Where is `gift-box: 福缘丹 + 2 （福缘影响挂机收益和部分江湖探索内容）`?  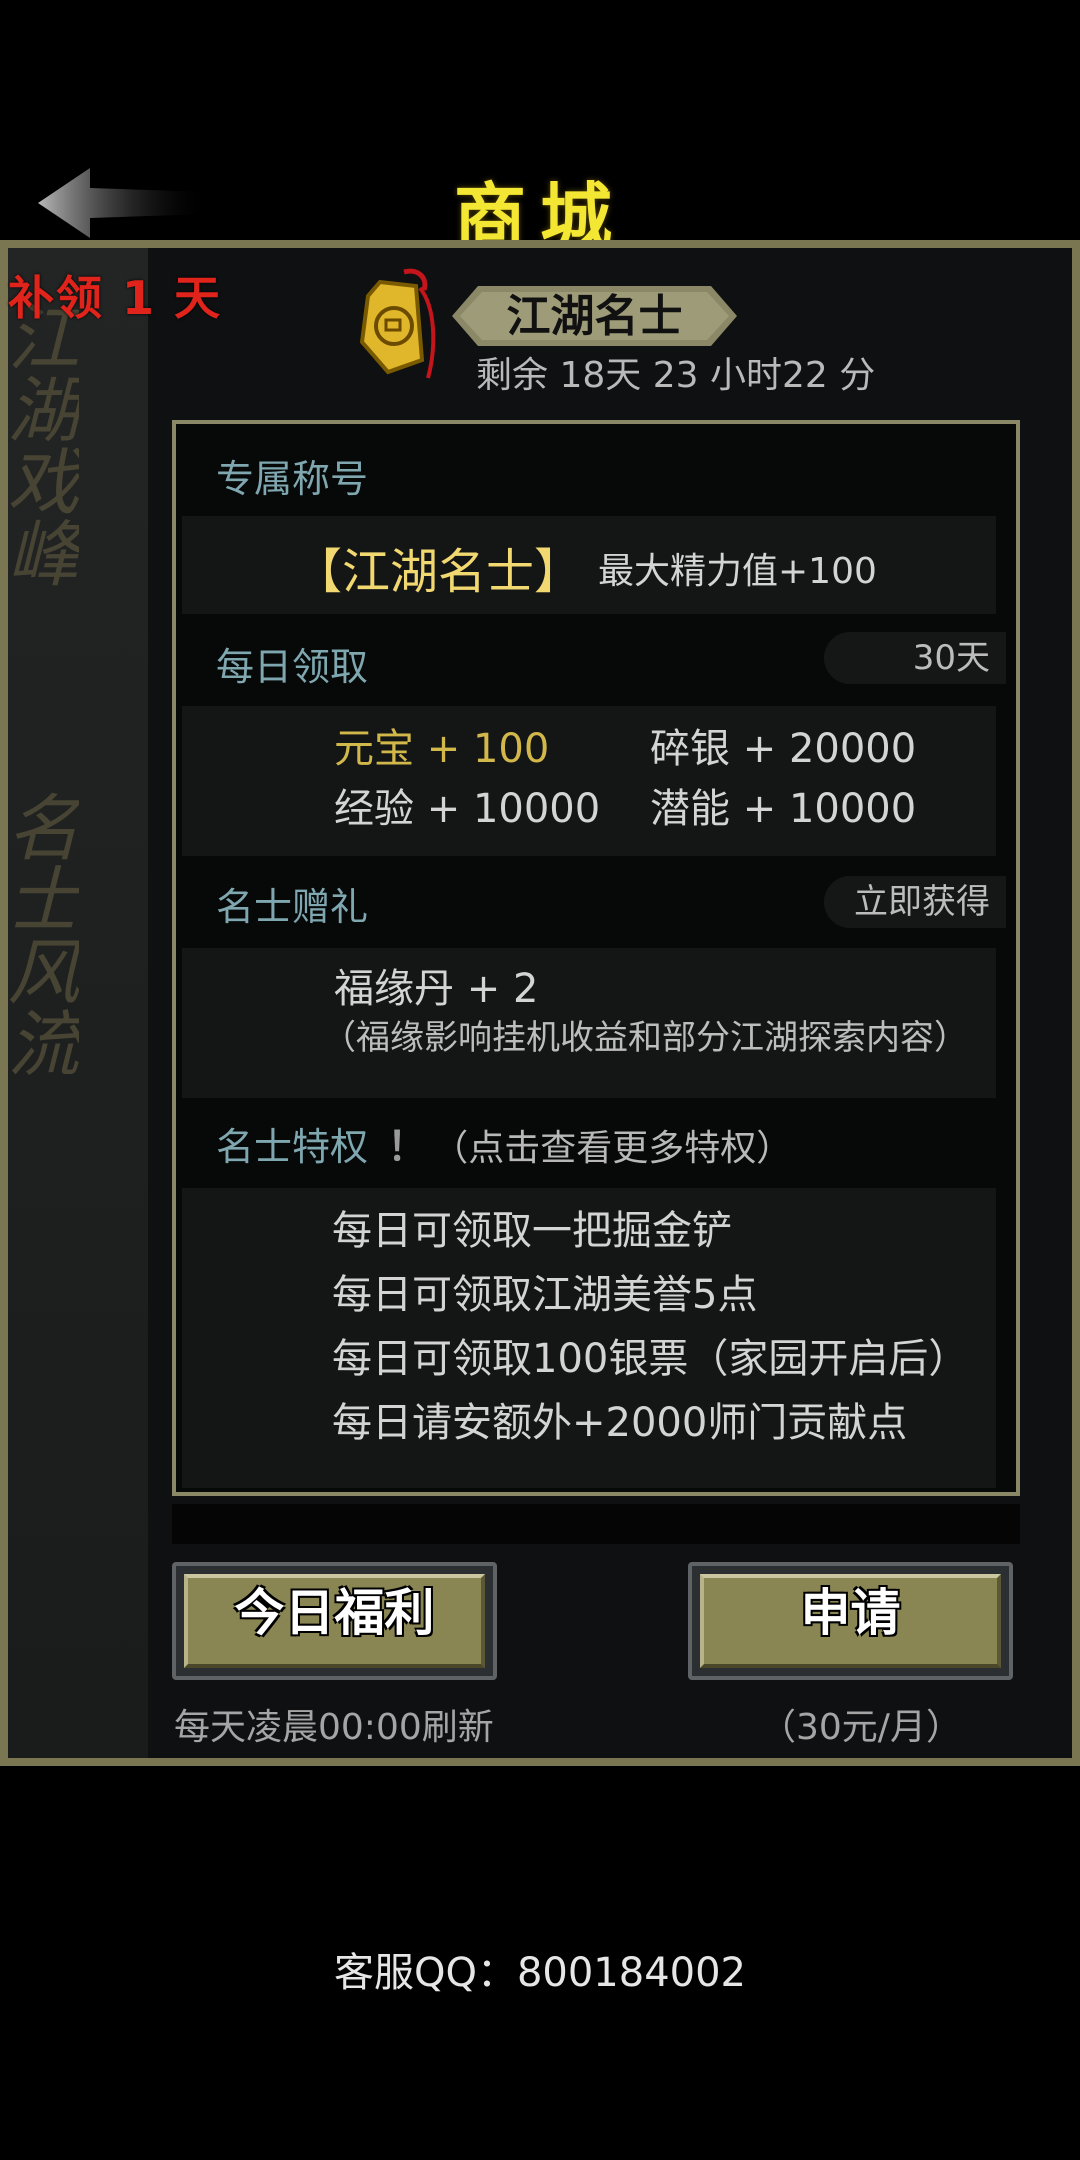 gift-box: 福缘丹 + 2 （福缘影响挂机收益和部分江湖探索内容） is located at coordinates (589, 1023).